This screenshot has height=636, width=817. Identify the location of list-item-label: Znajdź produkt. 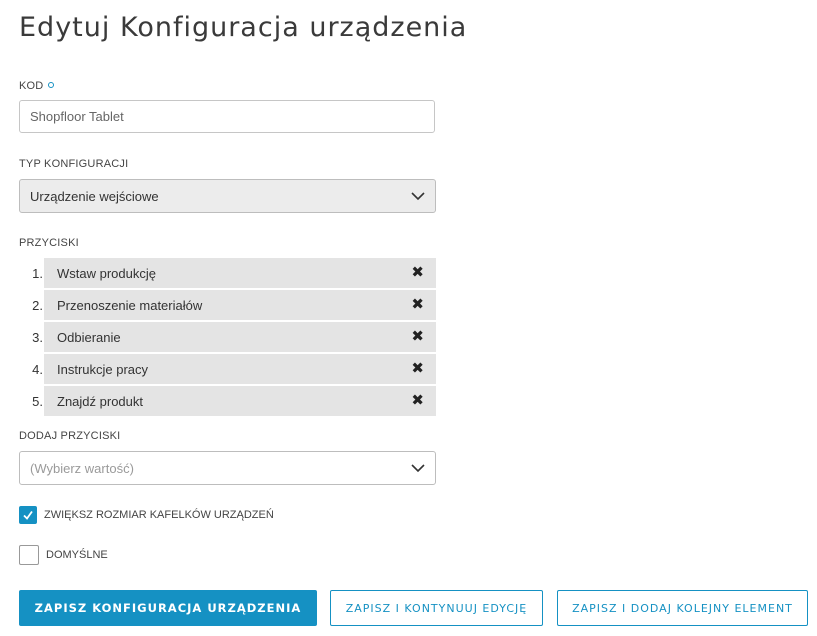
(100, 401).